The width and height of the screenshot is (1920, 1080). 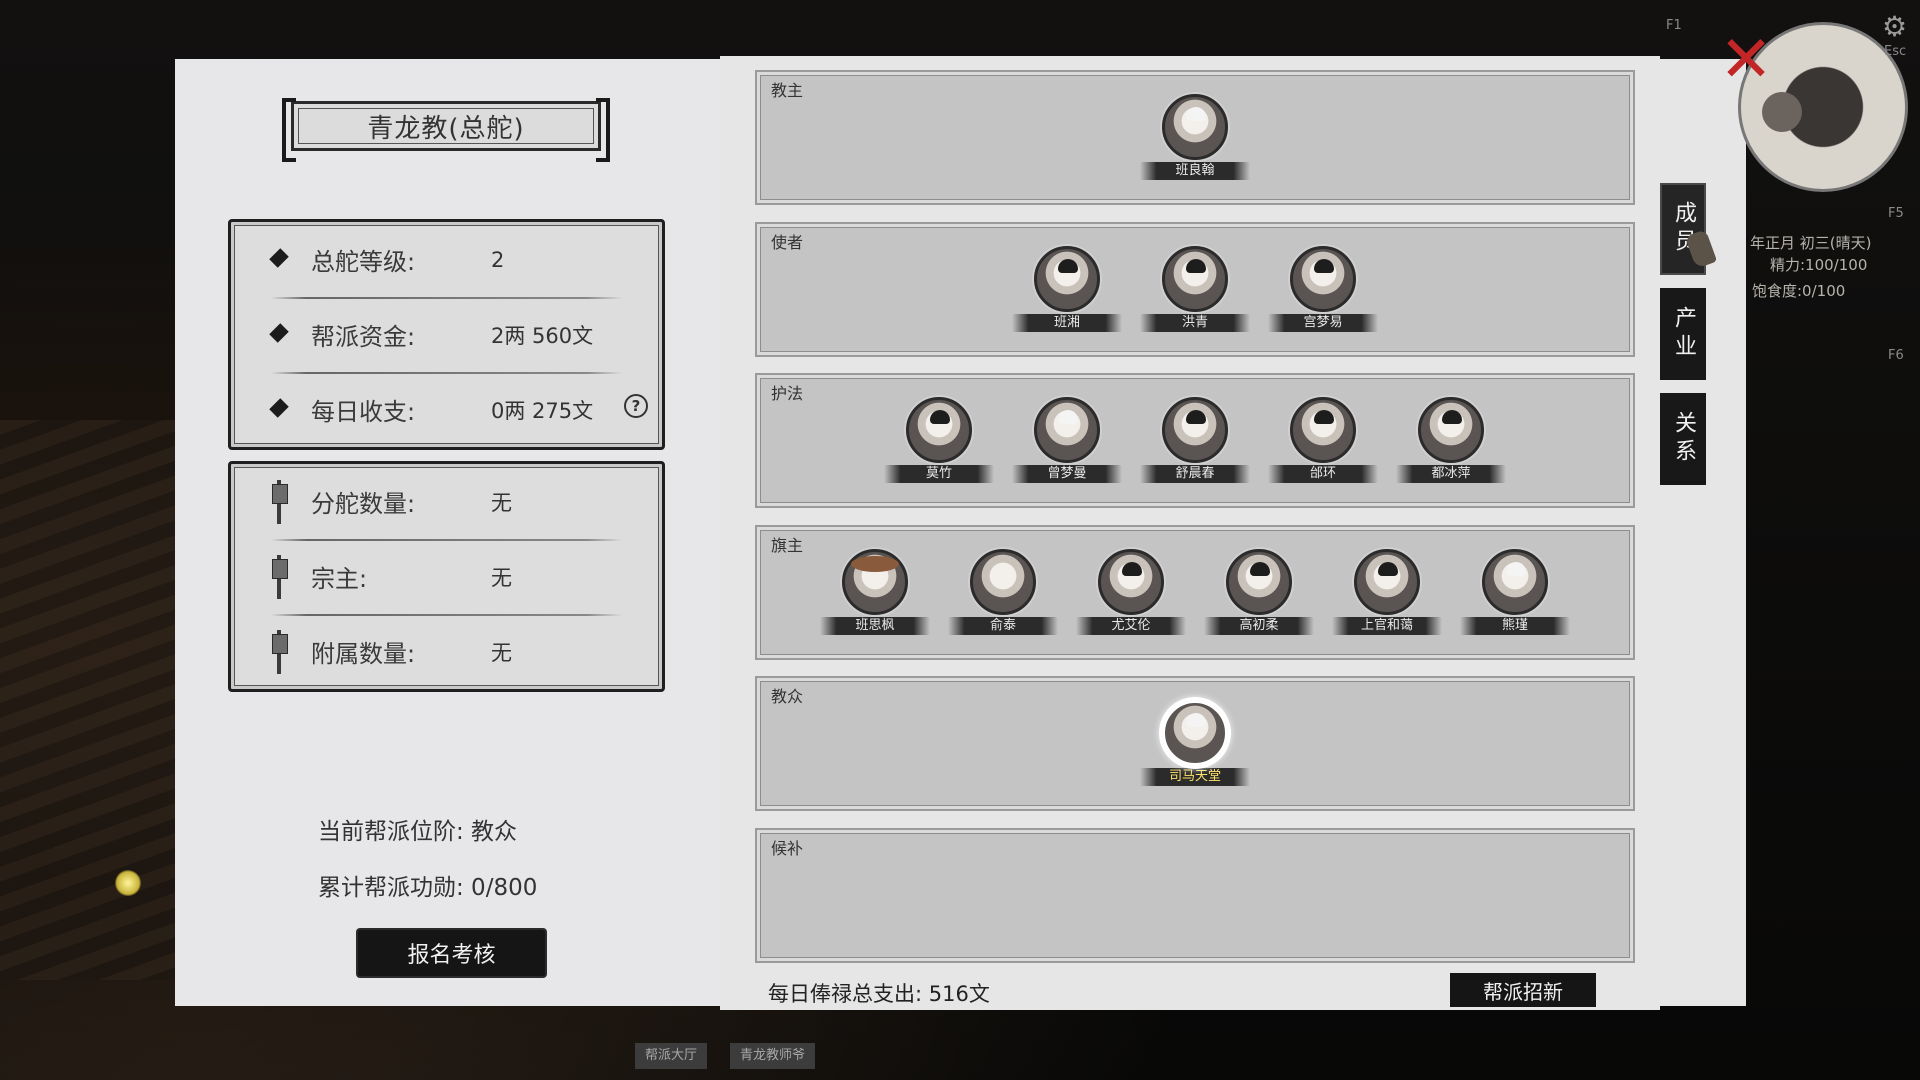 I want to click on rank-section: 教主 班良翰, so click(x=1195, y=137).